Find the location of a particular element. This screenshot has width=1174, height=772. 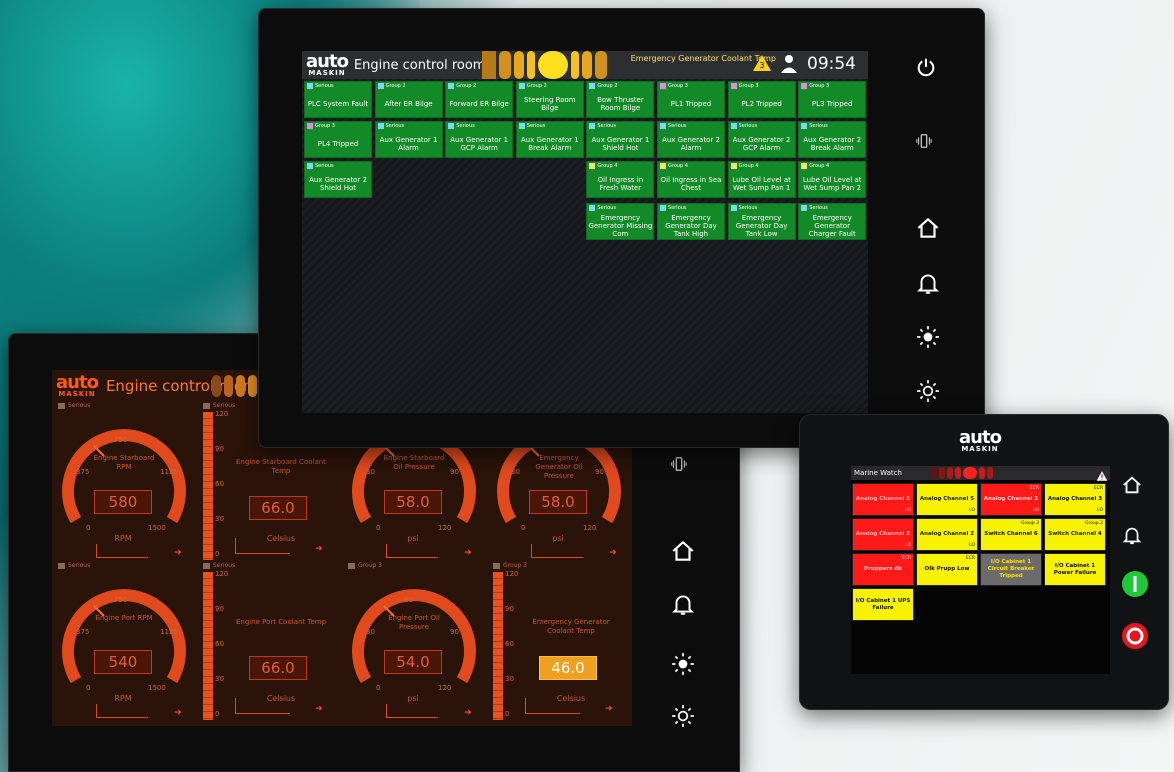

alarm-tile: I/O Cabinet 1 Power Failure is located at coordinates (1075, 569).